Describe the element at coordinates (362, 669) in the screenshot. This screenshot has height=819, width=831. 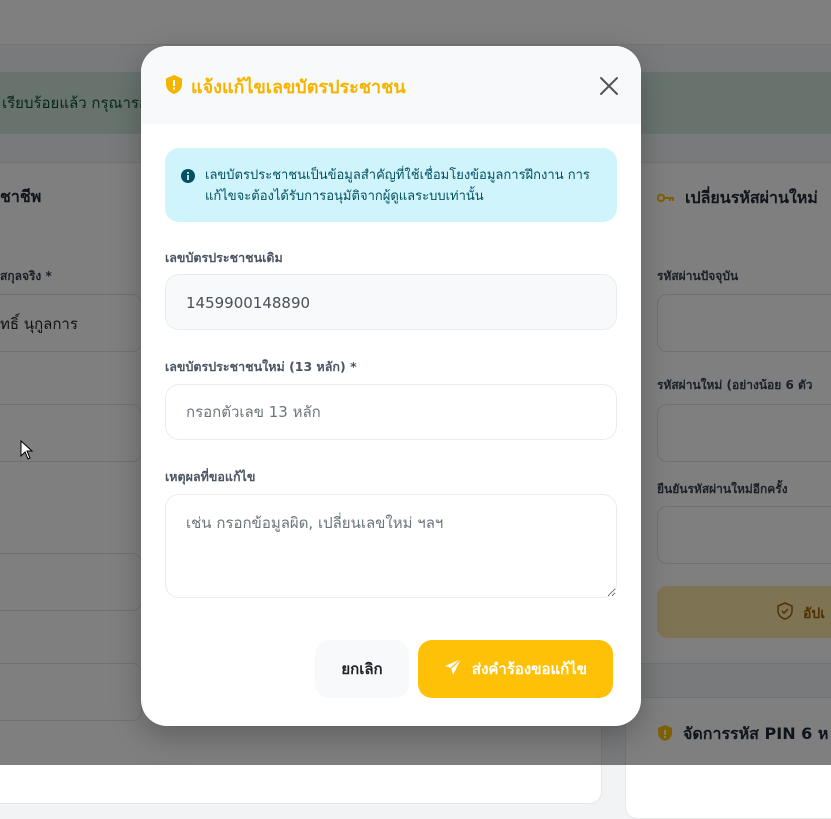
I see `cancel-button: ยกเลิก` at that location.